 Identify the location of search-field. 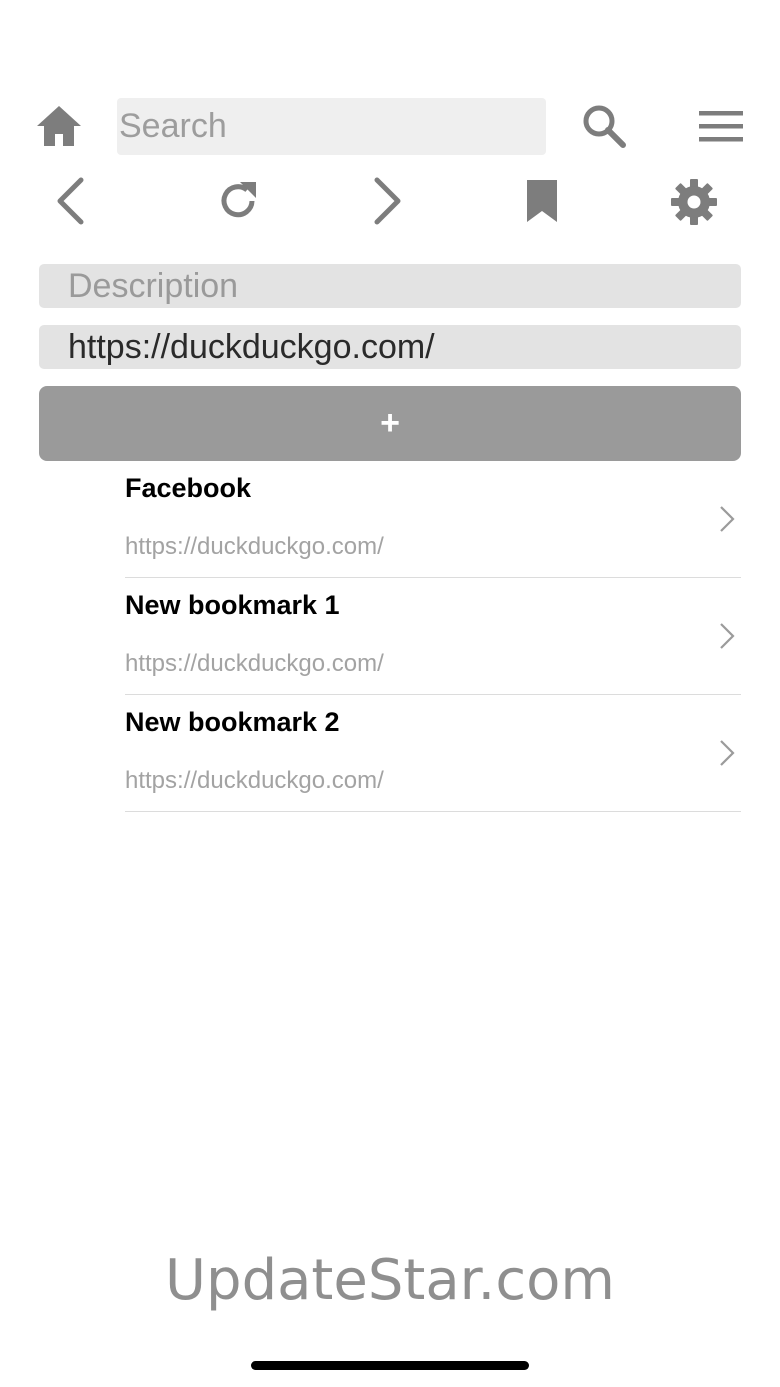
(331, 126).